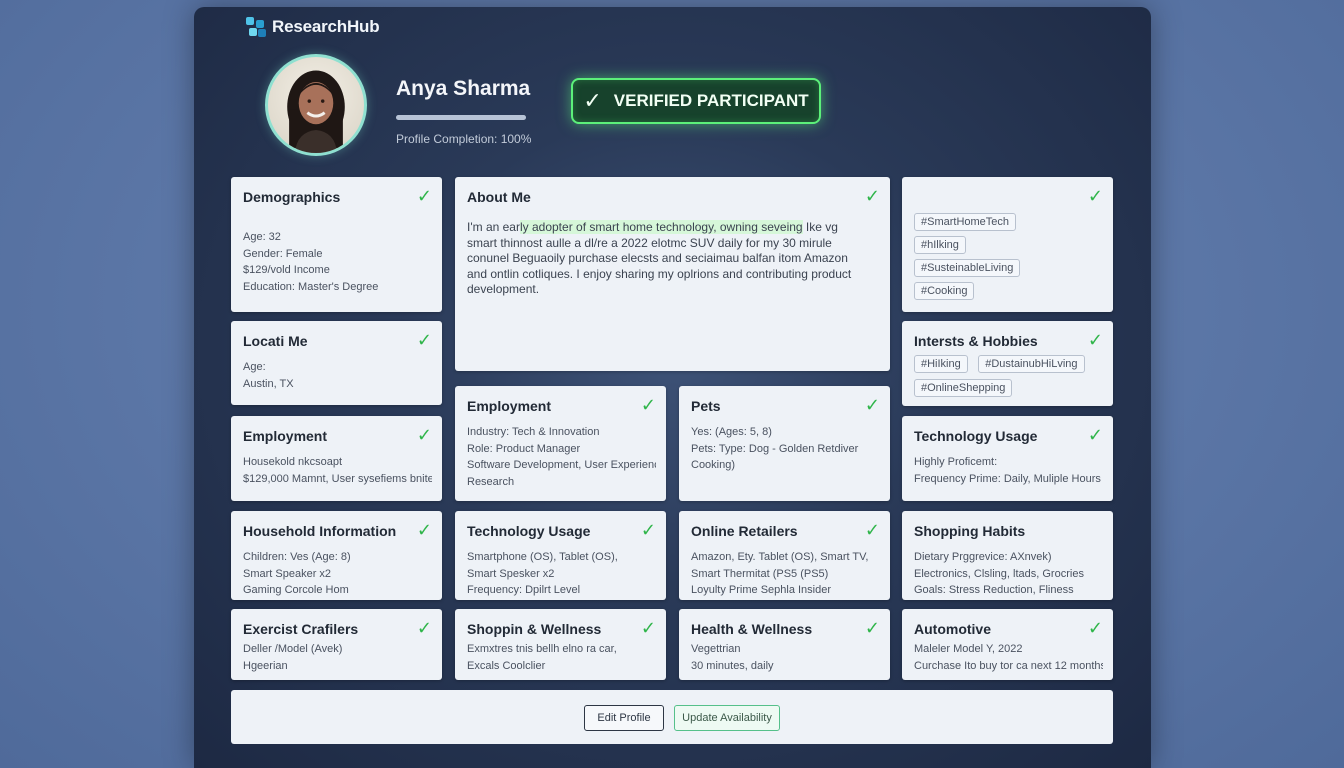 The height and width of the screenshot is (768, 1344). I want to click on card-line: Smart Spesker x2, so click(511, 573).